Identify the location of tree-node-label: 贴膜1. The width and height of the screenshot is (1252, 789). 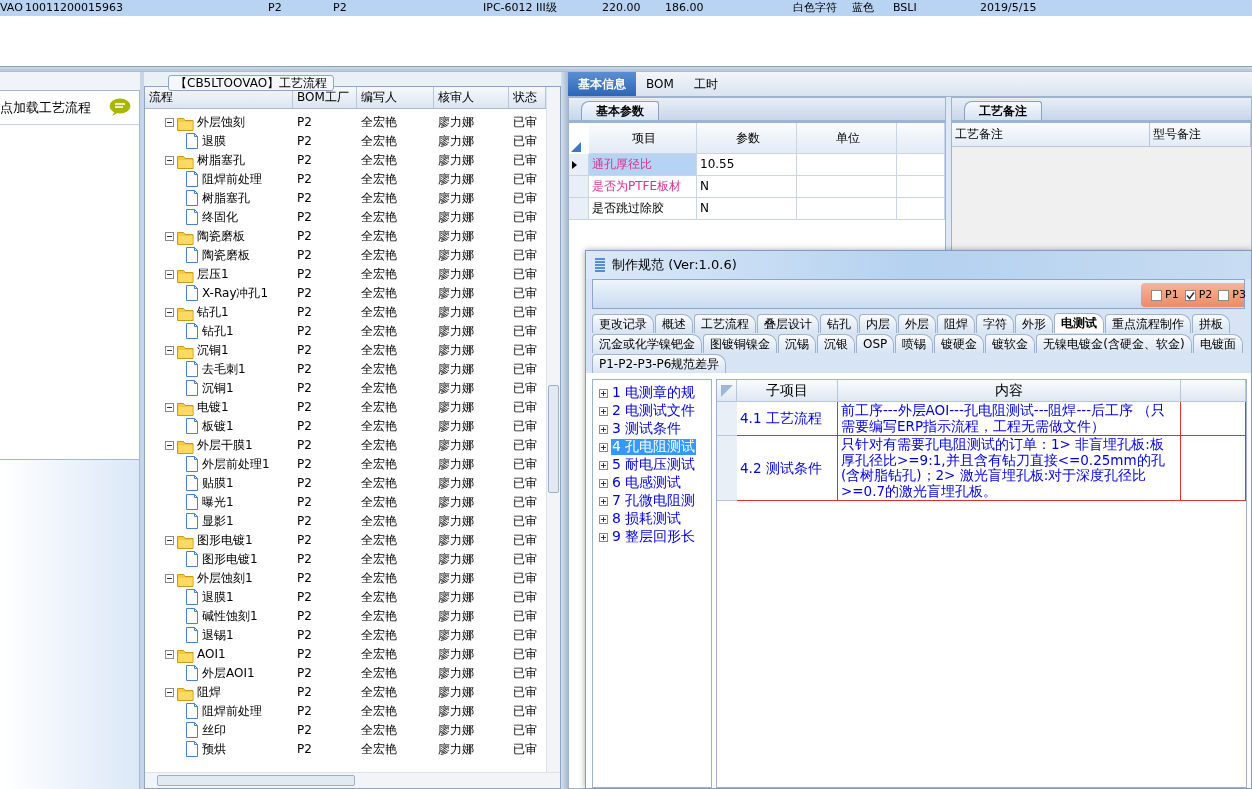
(218, 483).